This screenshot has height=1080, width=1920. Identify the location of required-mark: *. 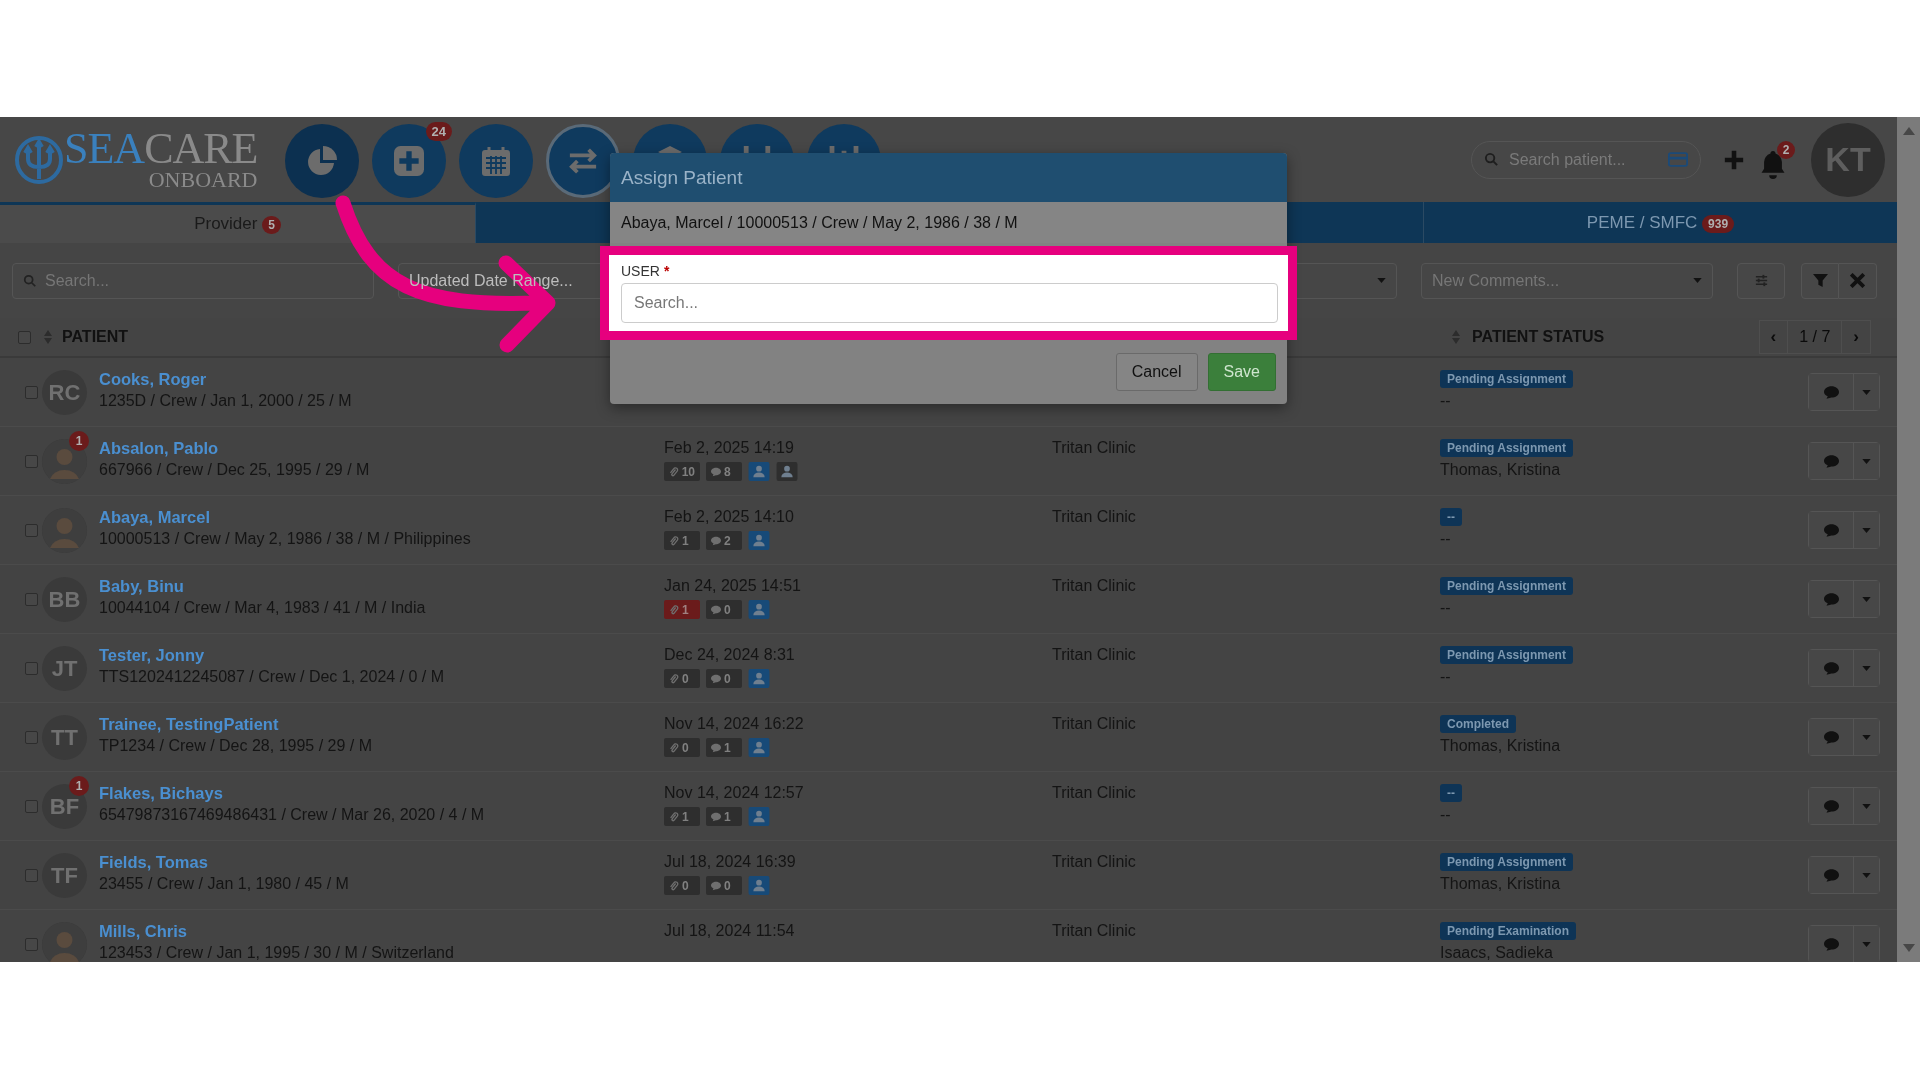
(666, 271).